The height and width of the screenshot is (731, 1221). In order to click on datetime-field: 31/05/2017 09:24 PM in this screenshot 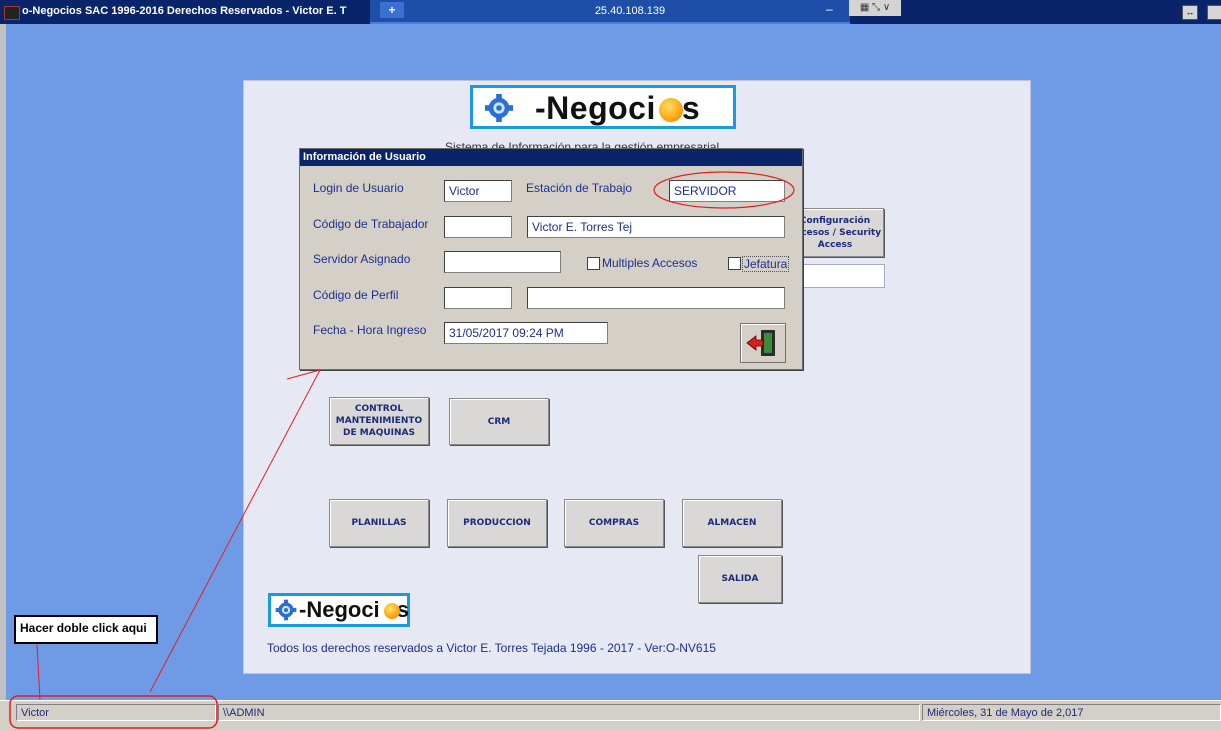, I will do `click(526, 333)`.